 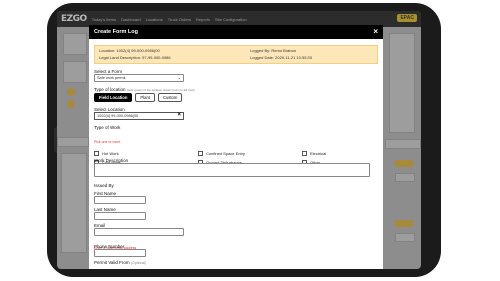 What do you see at coordinates (107, 127) in the screenshot?
I see `type-of-work-label: Type of Work` at bounding box center [107, 127].